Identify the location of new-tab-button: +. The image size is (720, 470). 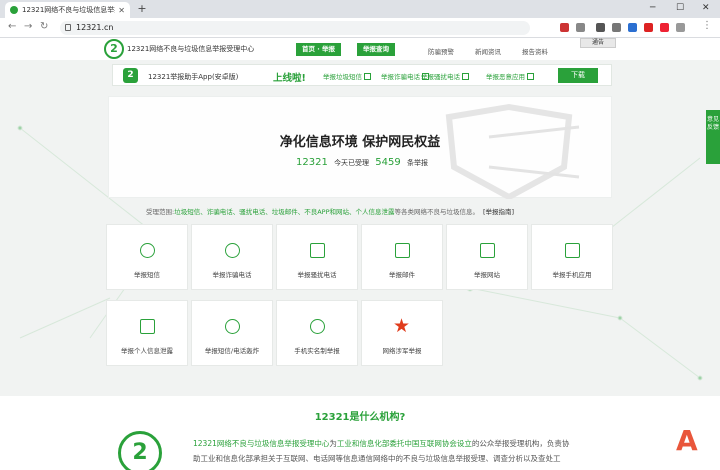
(142, 9).